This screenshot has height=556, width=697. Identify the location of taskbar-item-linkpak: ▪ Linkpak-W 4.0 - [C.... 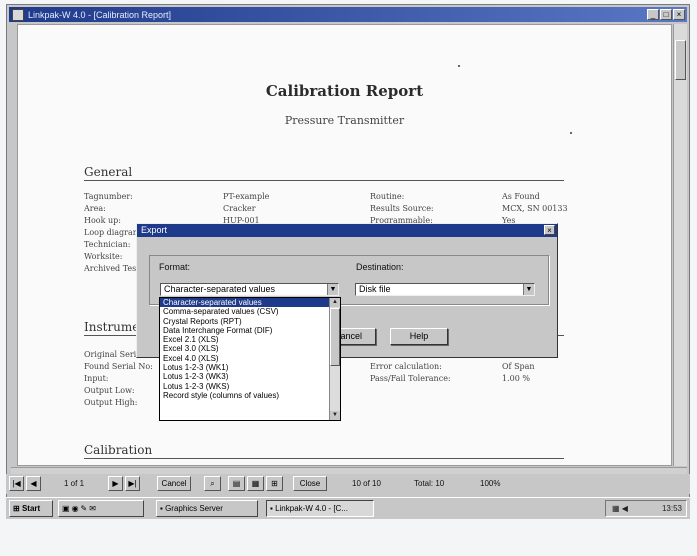
(320, 508).